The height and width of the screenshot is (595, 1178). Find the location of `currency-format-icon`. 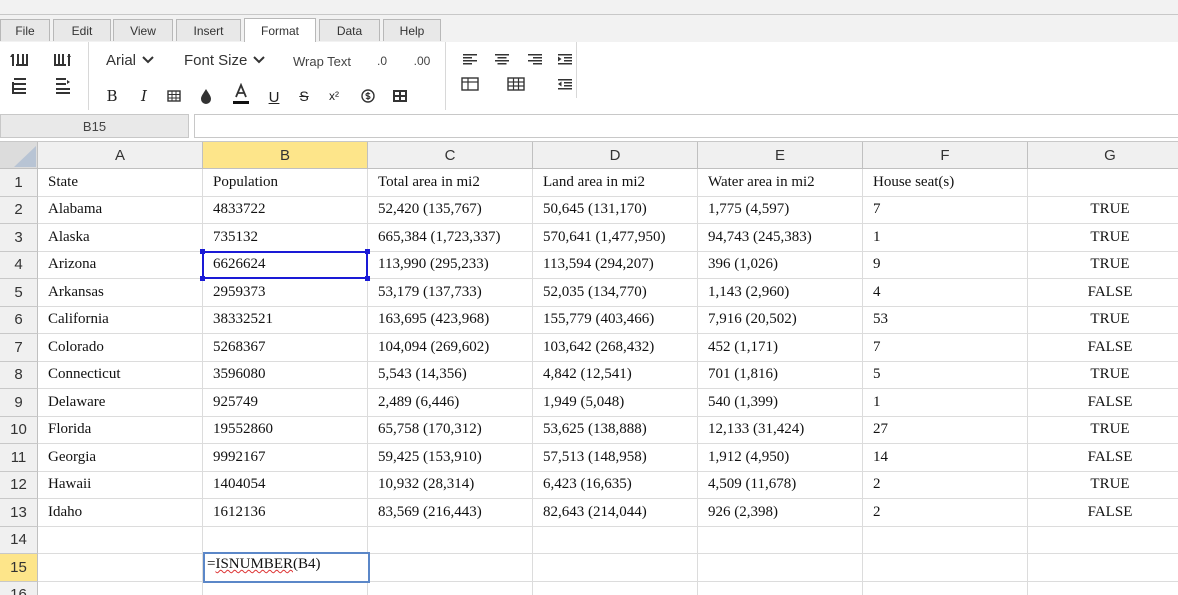

currency-format-icon is located at coordinates (368, 96).